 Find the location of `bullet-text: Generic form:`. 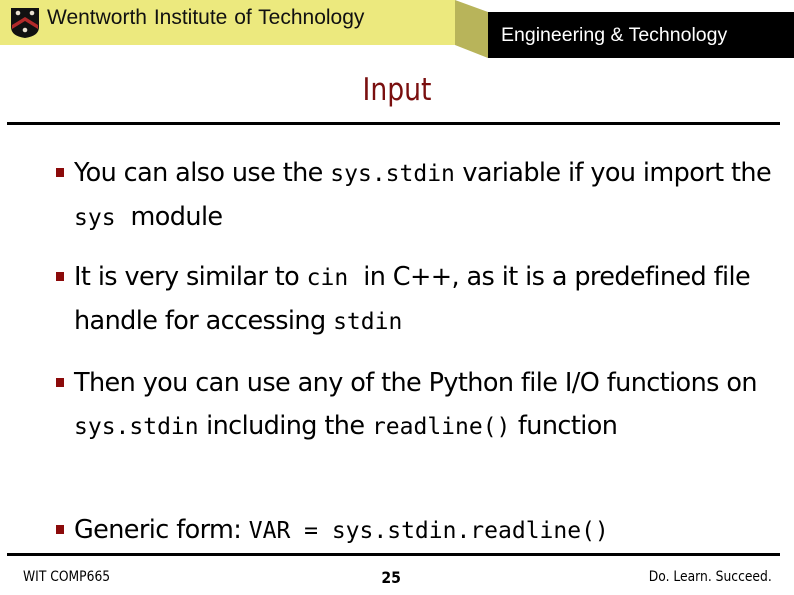

bullet-text: Generic form: is located at coordinates (161, 530).